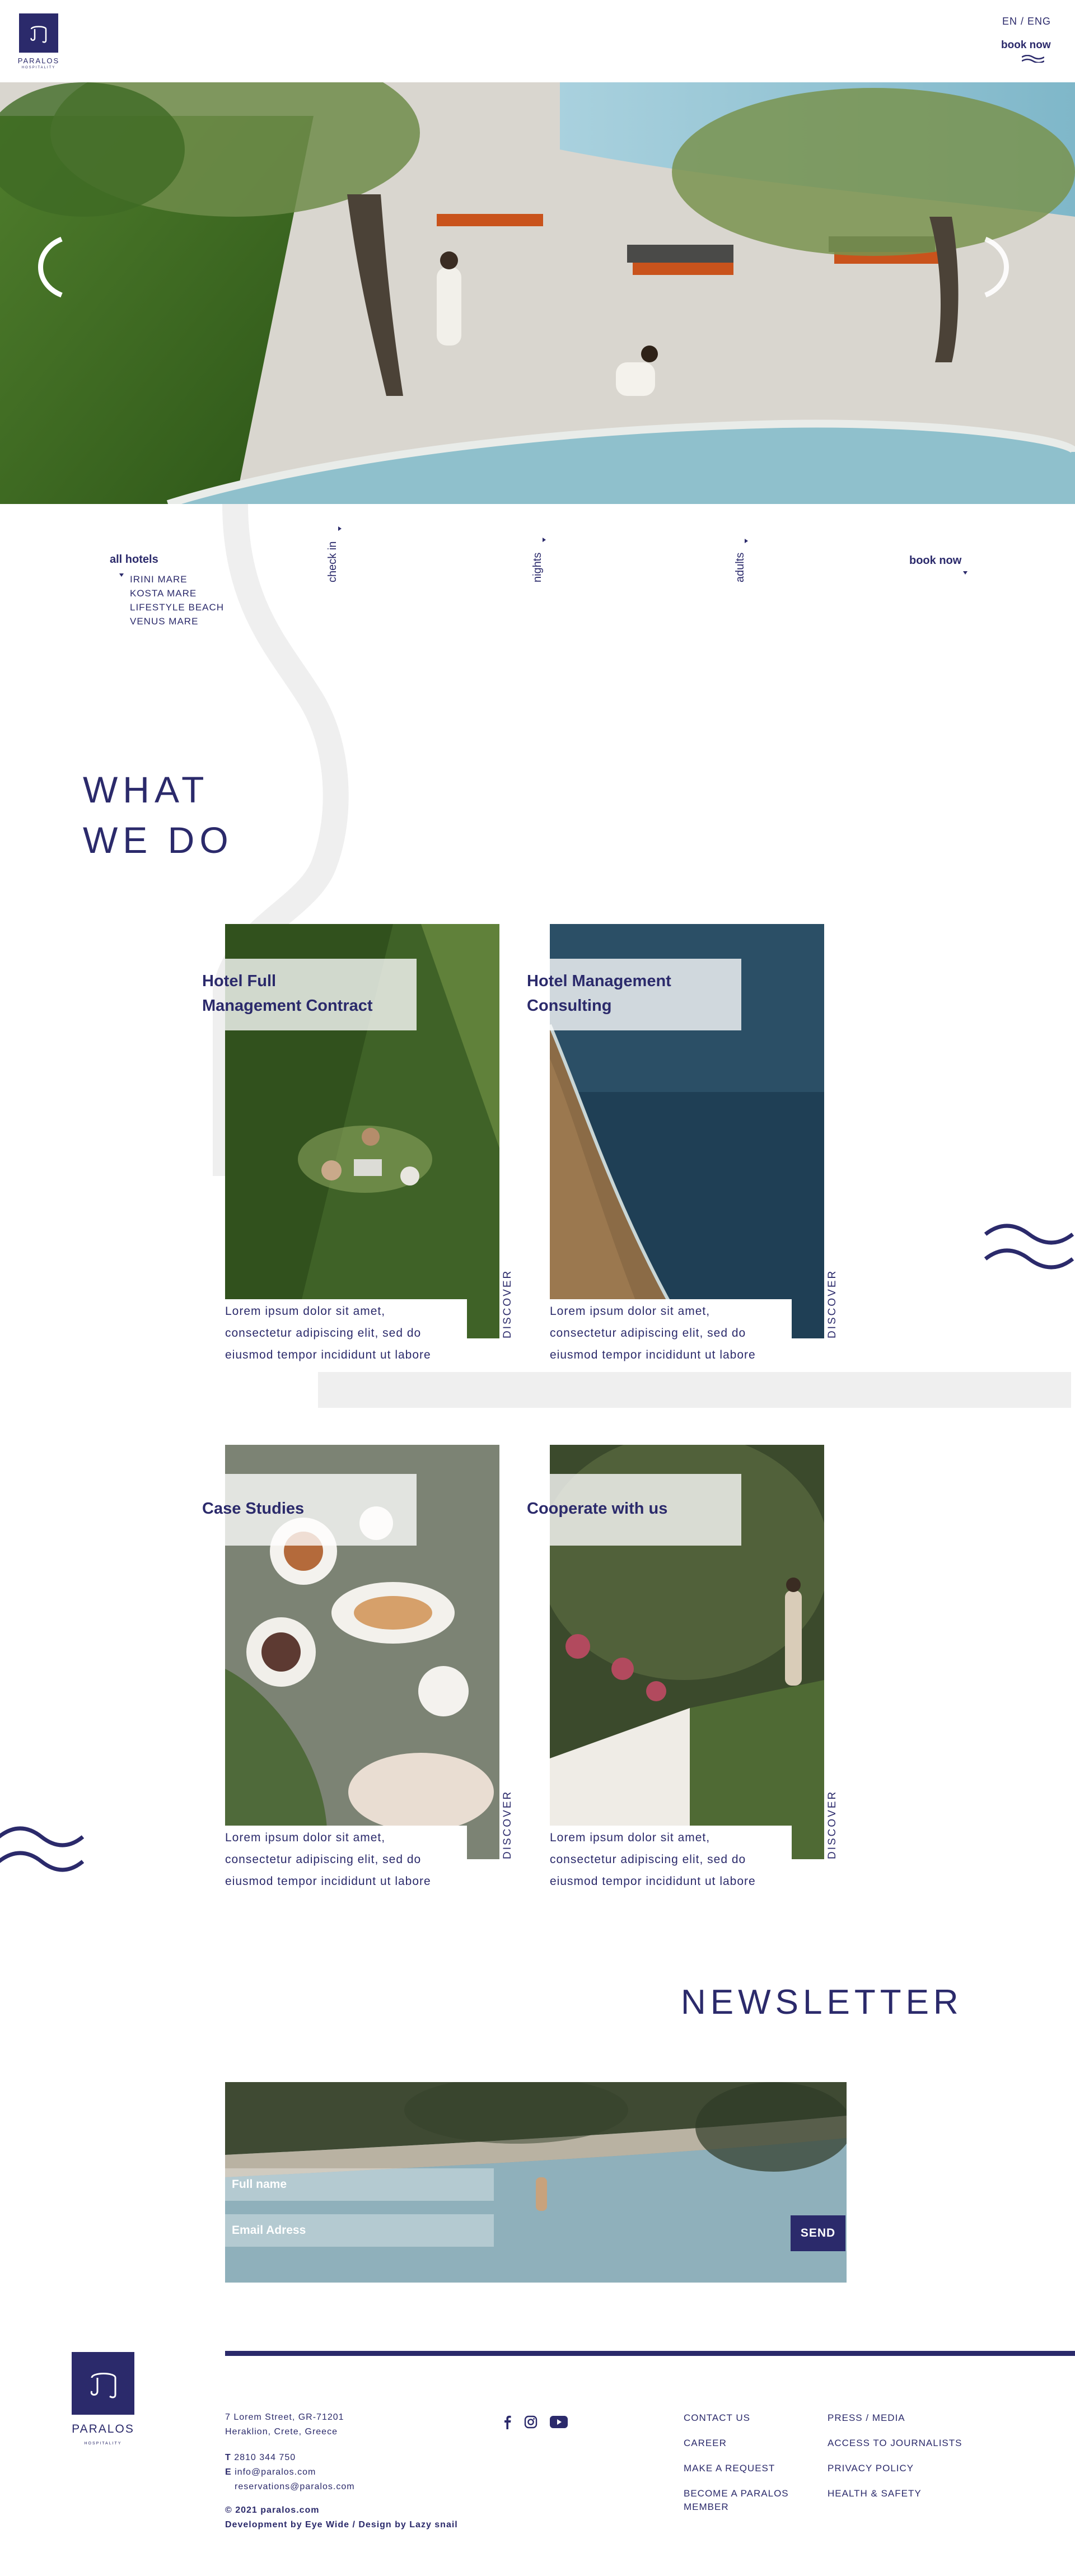 Image resolution: width=1075 pixels, height=2576 pixels. I want to click on wave-icon, so click(1033, 59).